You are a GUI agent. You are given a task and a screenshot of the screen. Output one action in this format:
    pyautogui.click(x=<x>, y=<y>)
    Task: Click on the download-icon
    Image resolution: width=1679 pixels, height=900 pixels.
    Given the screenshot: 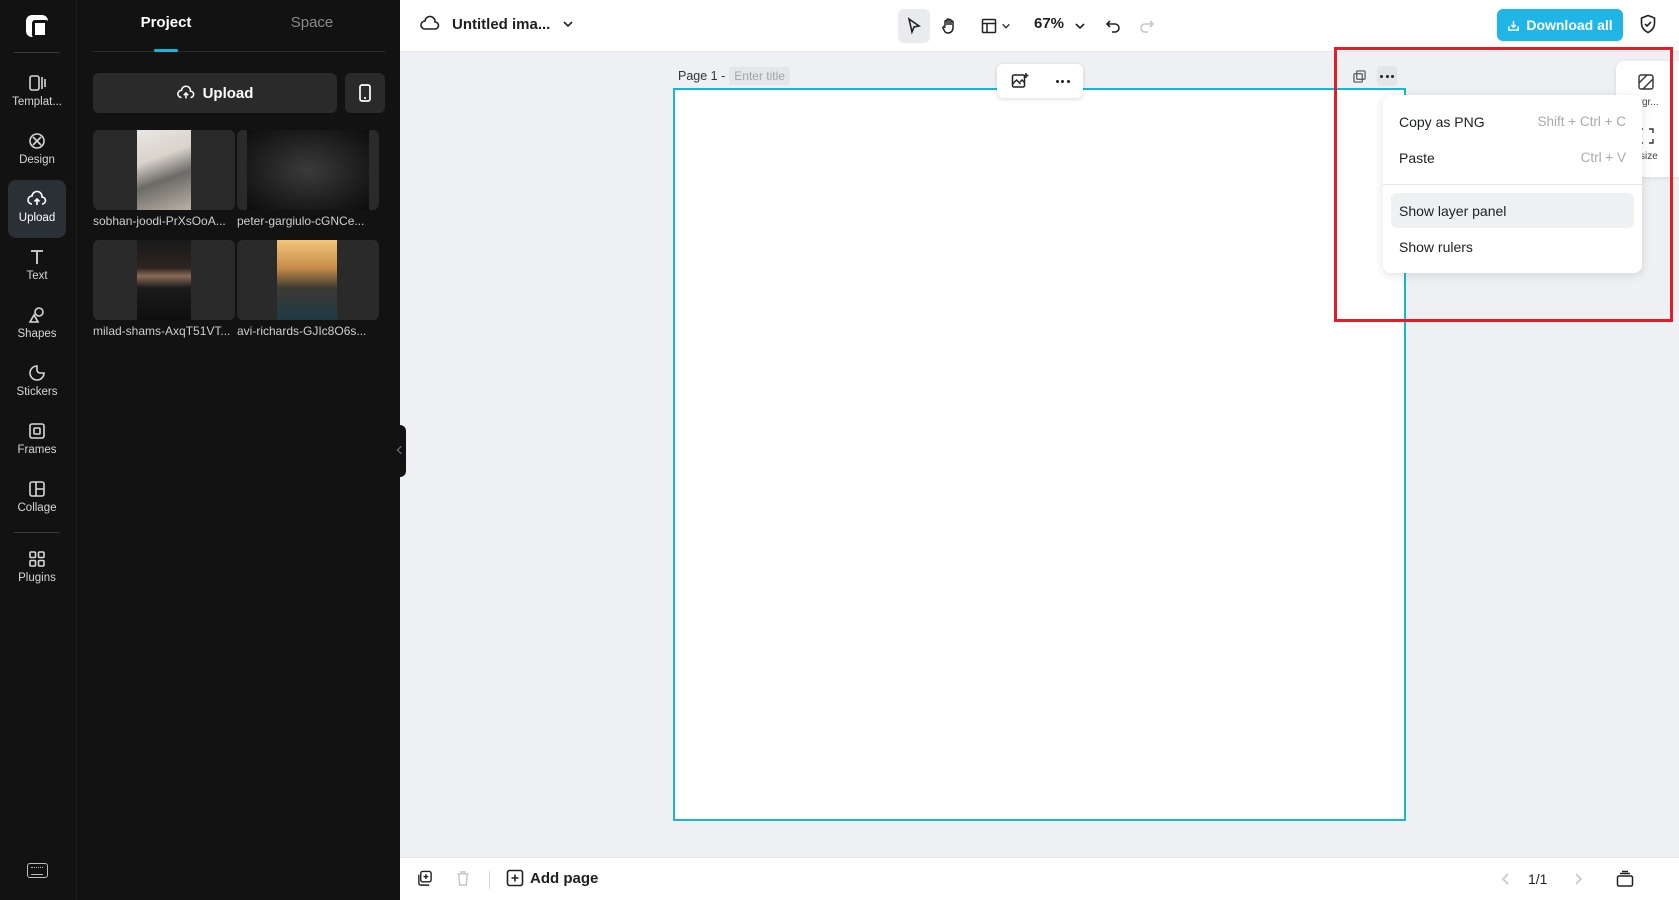 What is the action you would take?
    pyautogui.click(x=1514, y=25)
    